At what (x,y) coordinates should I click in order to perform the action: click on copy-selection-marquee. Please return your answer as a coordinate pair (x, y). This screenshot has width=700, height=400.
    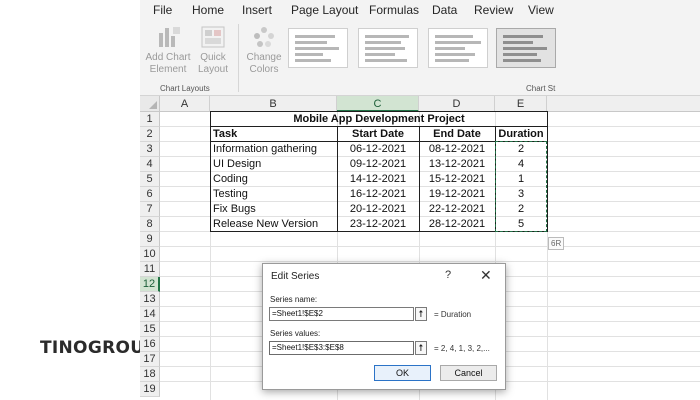
    Looking at the image, I should click on (521, 186).